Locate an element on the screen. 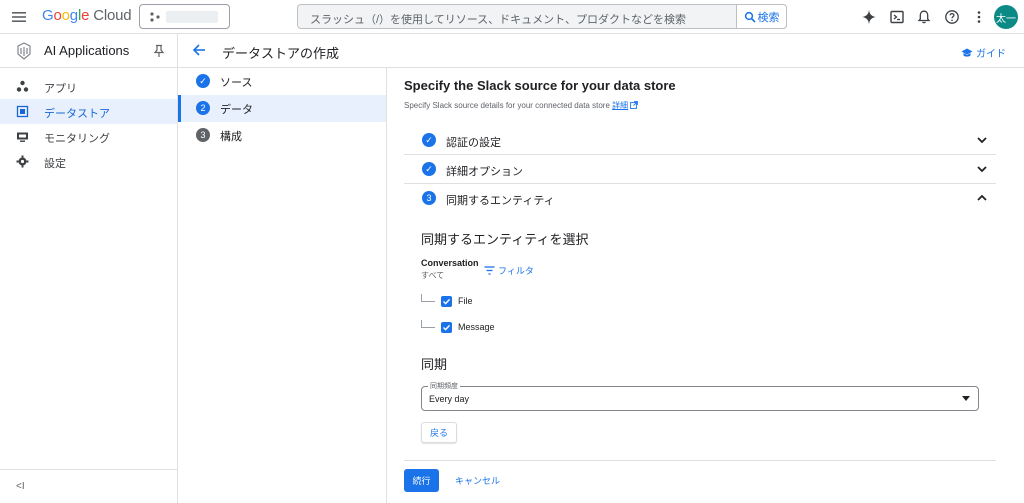  guide-button: ガイド is located at coordinates (983, 52).